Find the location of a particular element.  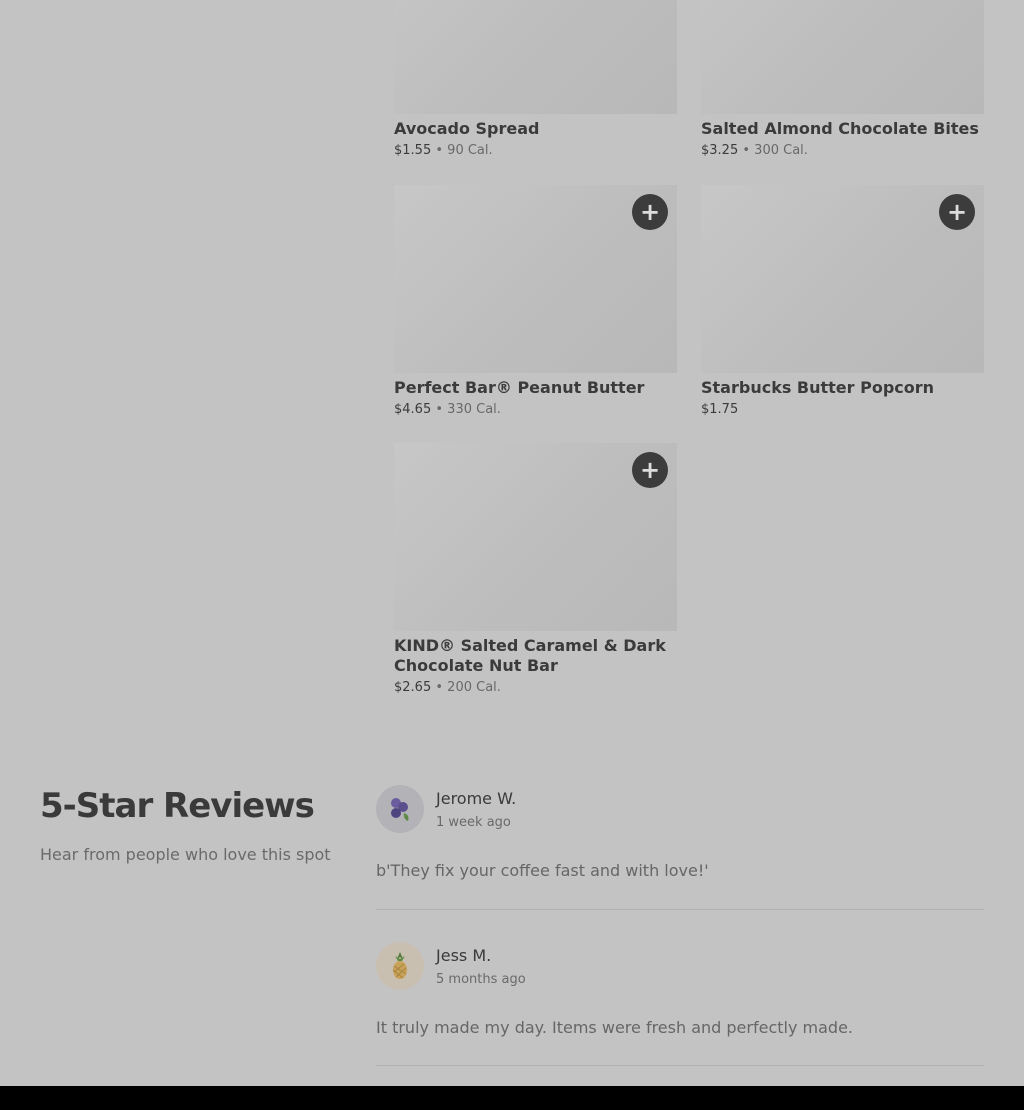

review-author: Jess M. 5 months ago is located at coordinates (680, 966).